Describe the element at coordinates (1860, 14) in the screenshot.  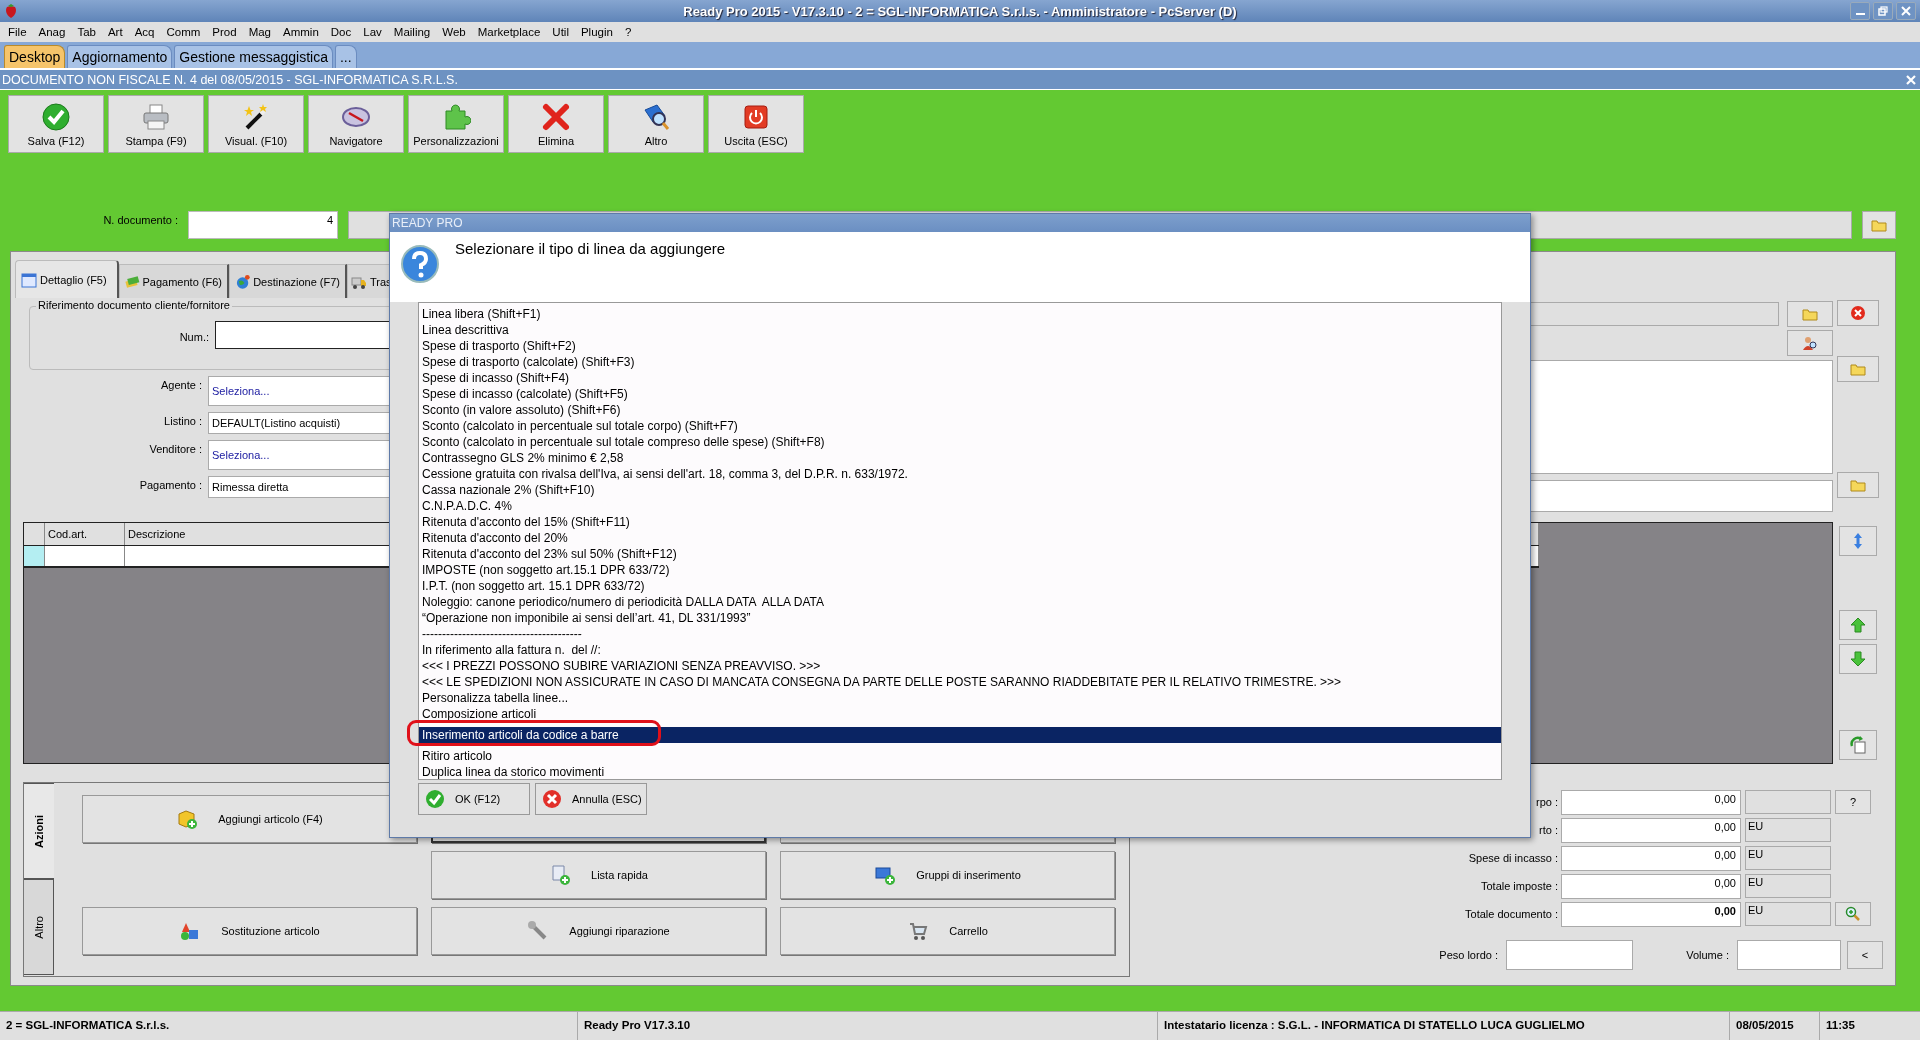
I see `minimize-icon` at that location.